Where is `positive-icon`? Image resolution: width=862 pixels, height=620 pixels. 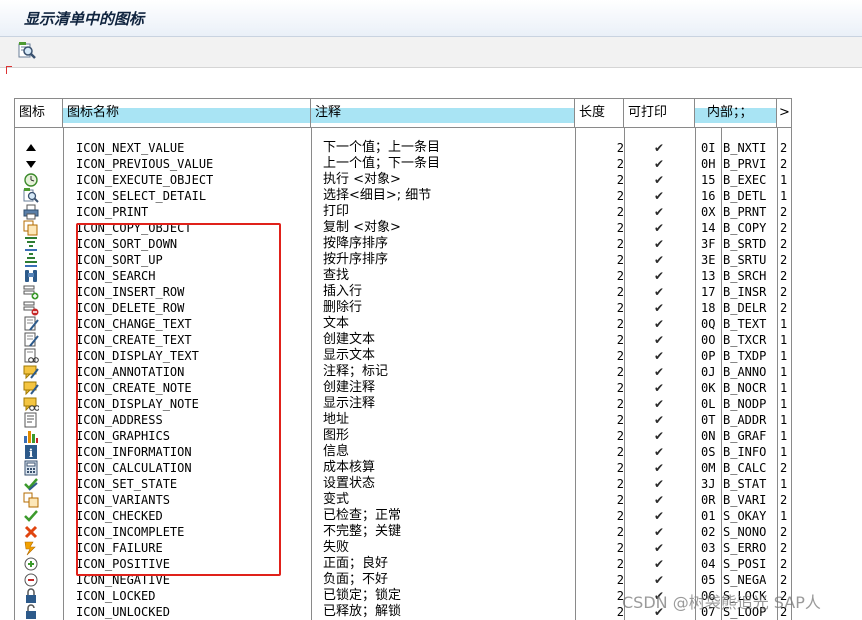 positive-icon is located at coordinates (31, 564).